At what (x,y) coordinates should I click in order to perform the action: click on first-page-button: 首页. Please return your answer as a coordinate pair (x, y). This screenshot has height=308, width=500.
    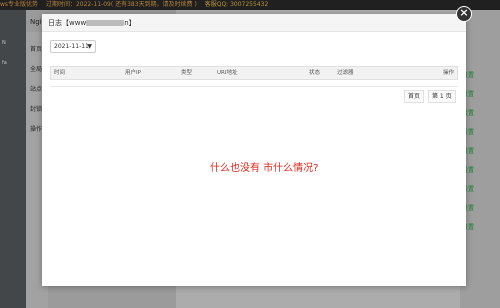
    Looking at the image, I should click on (414, 96).